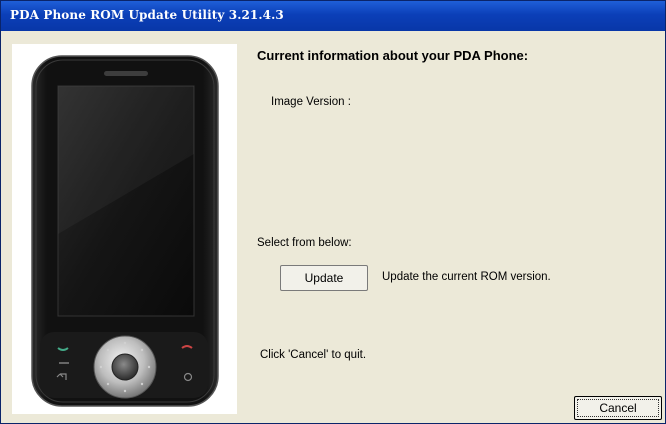  What do you see at coordinates (147, 15) in the screenshot?
I see `window-title: PDA Phone ROM Update Utility 3.21.4.3` at bounding box center [147, 15].